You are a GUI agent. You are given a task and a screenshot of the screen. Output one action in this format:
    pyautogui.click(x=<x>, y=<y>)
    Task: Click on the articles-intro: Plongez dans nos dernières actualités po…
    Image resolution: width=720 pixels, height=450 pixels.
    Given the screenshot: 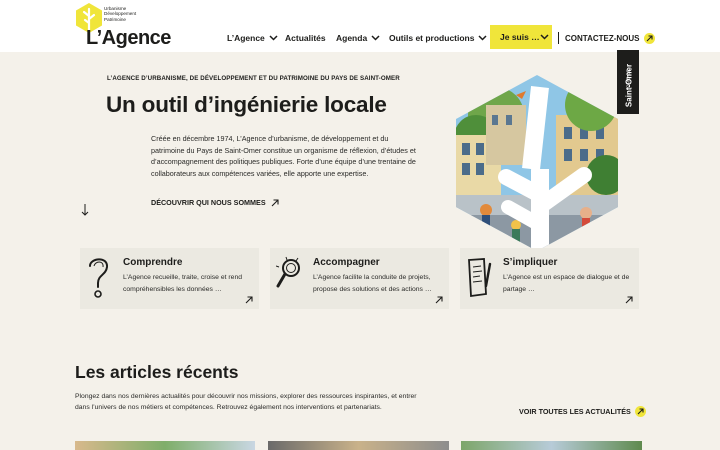 What is the action you would take?
    pyautogui.click(x=246, y=402)
    